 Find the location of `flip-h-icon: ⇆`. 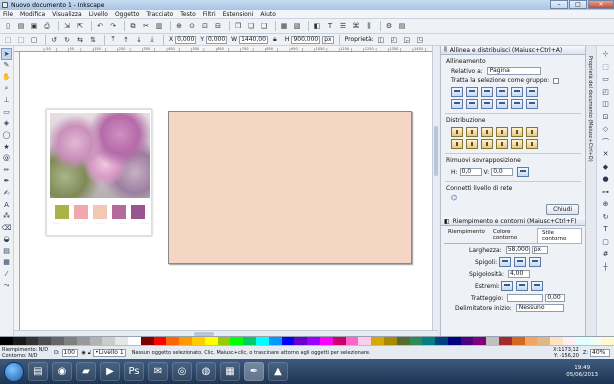

flip-h-icon: ⇆ is located at coordinates (80, 40).